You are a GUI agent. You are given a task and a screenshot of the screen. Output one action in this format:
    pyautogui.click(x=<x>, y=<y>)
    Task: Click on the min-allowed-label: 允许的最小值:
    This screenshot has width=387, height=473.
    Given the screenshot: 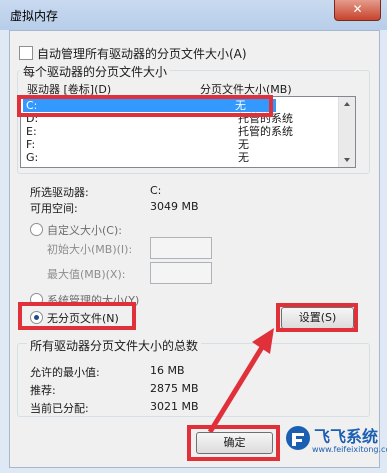 What is the action you would take?
    pyautogui.click(x=65, y=372)
    